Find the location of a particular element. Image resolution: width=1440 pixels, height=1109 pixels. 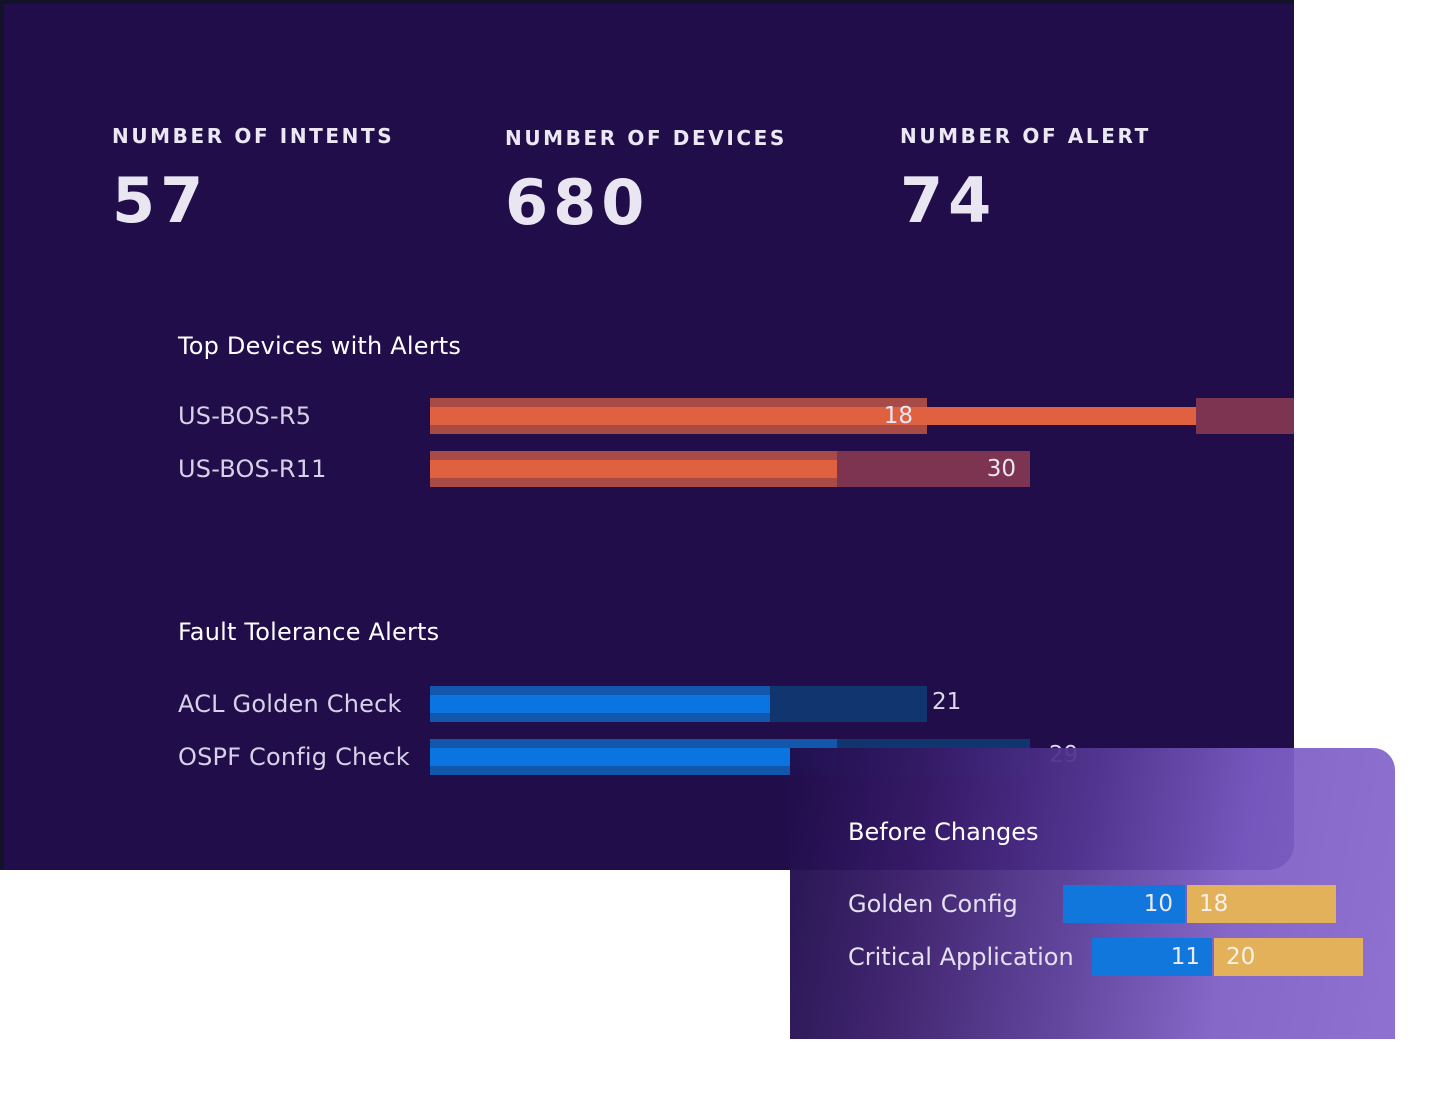

top-devices-bar-row: US-BOS-R5 18 is located at coordinates (649, 416).